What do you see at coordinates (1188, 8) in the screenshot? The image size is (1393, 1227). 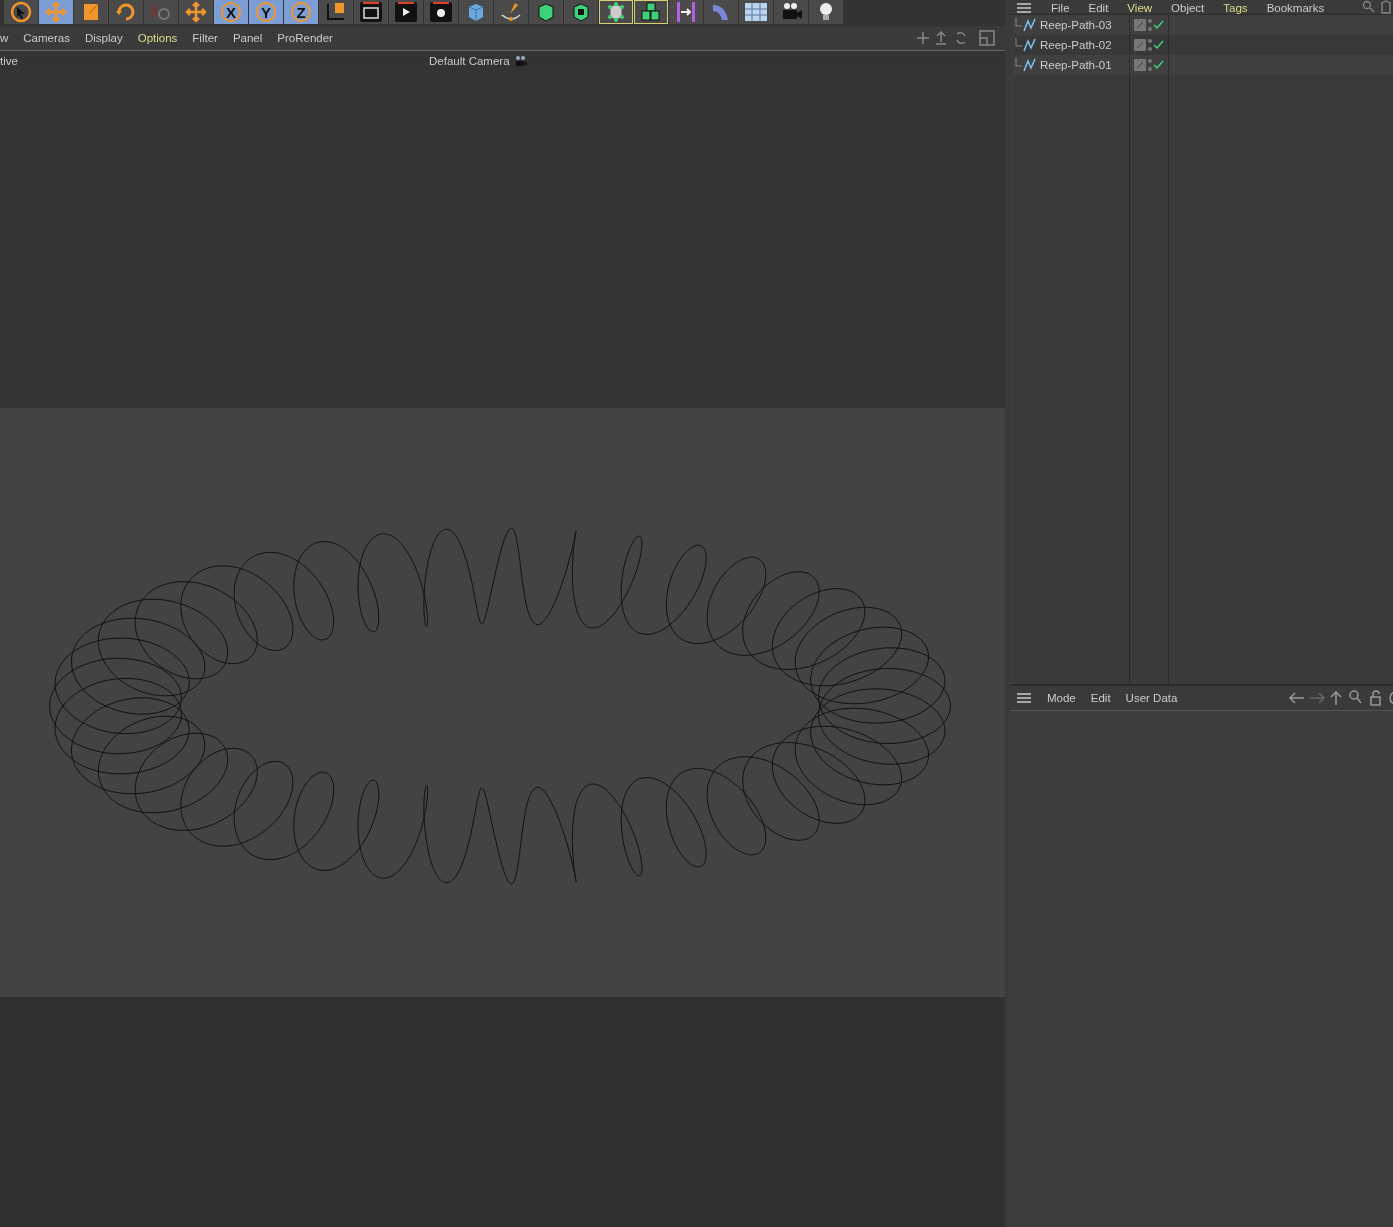 I see `menu-item: Object` at bounding box center [1188, 8].